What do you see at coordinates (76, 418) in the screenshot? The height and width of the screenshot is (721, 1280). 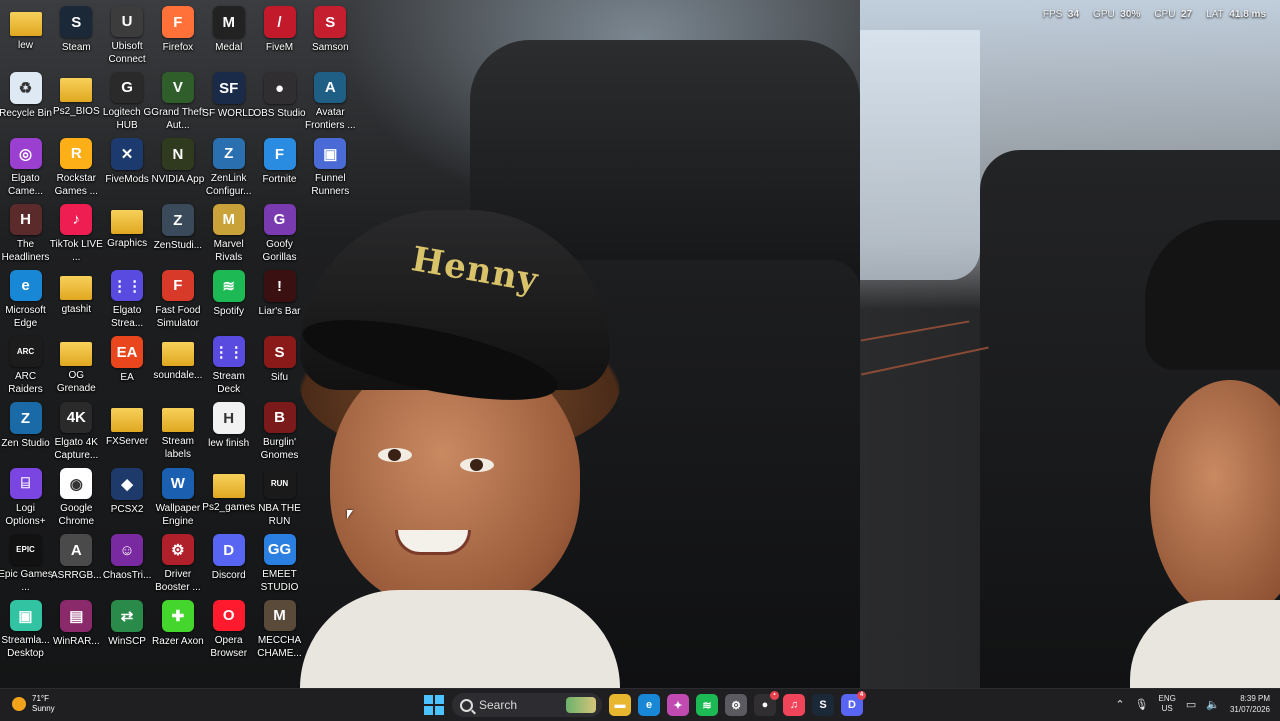 I see `elgato-4k-icon: 4K` at bounding box center [76, 418].